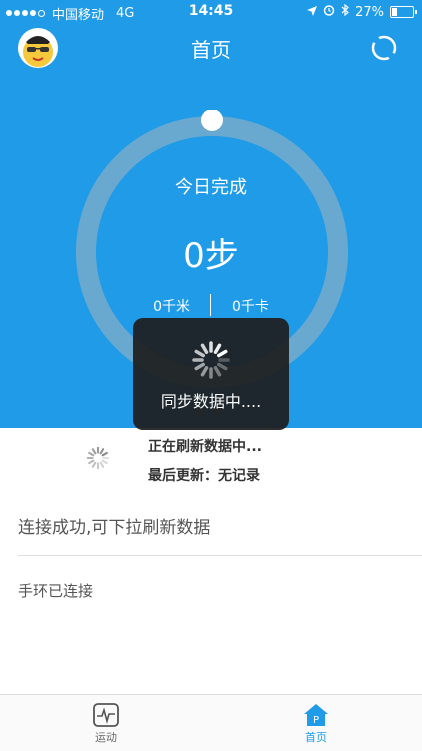  I want to click on connection-message: 连接成功,可下拉刷新数据, so click(114, 528).